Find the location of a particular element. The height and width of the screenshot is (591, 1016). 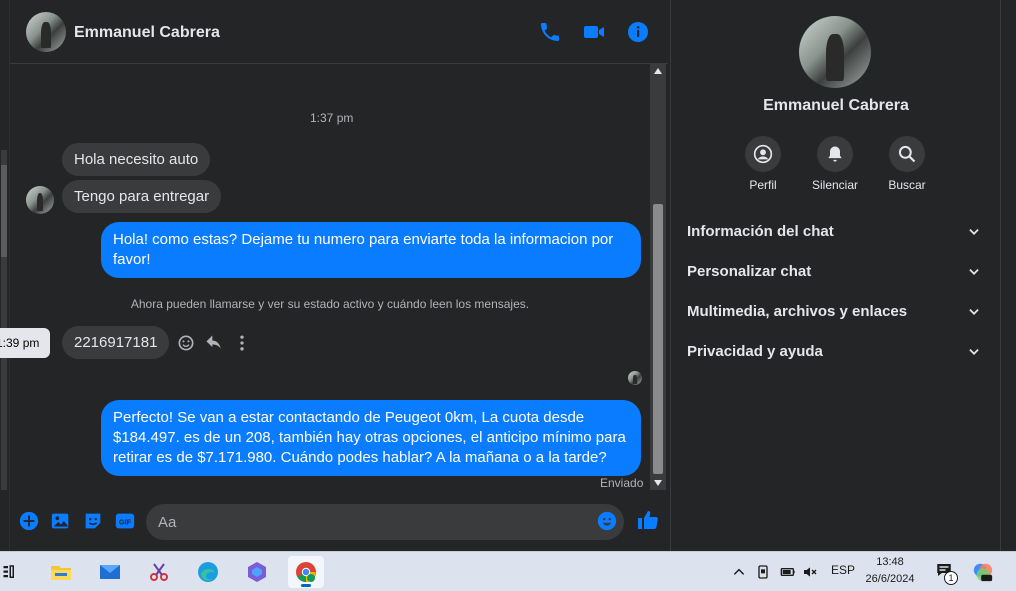

edge-app is located at coordinates (208, 572).